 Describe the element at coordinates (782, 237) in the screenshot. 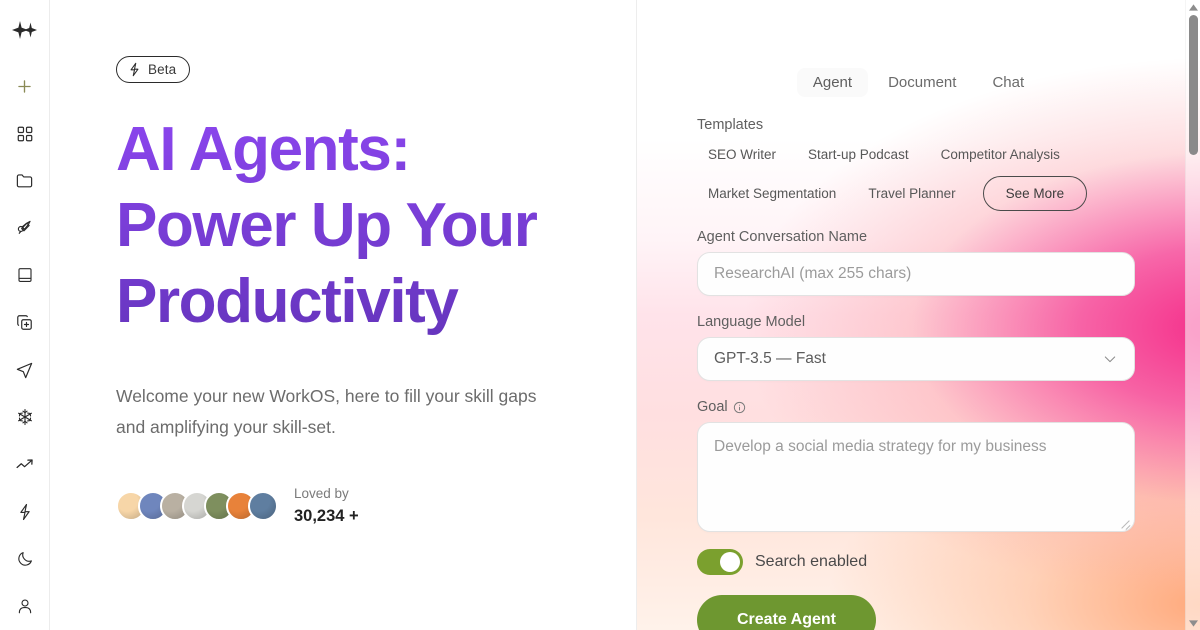

I see `conversation-name-label-text: Agent Conversation Name` at that location.